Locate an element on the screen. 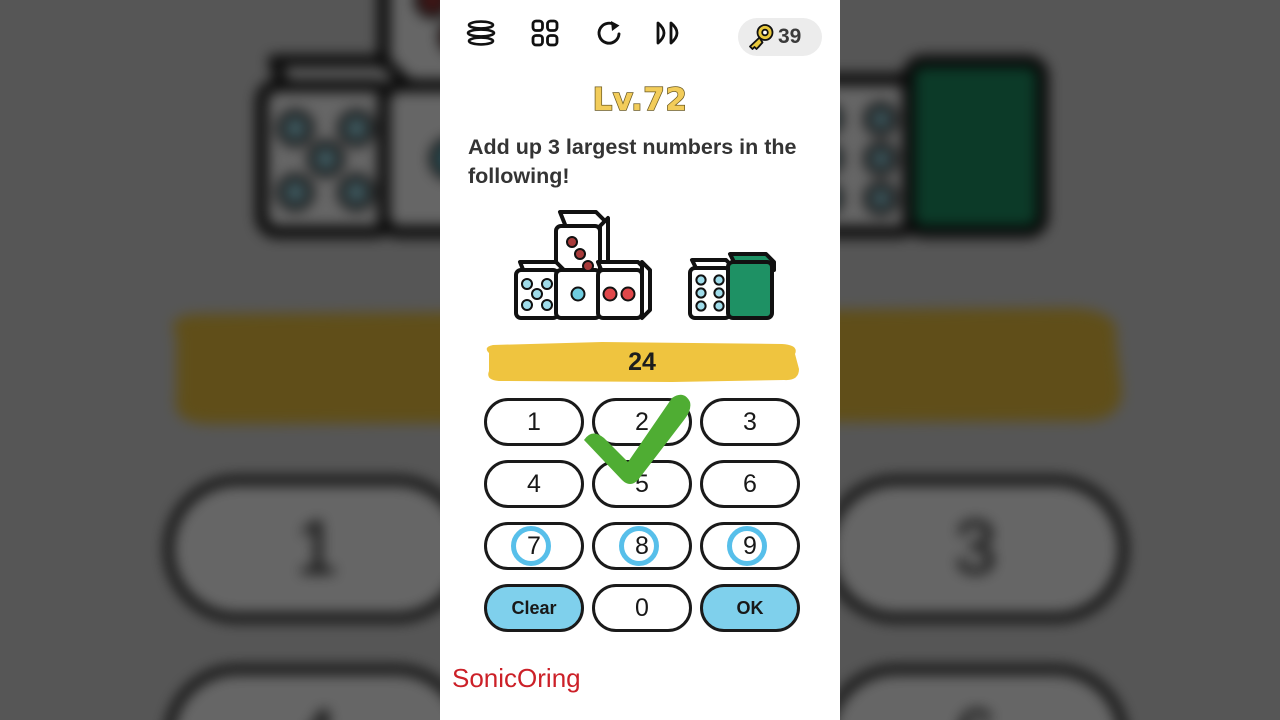 This screenshot has height=720, width=1280. key-5: 5 is located at coordinates (642, 484).